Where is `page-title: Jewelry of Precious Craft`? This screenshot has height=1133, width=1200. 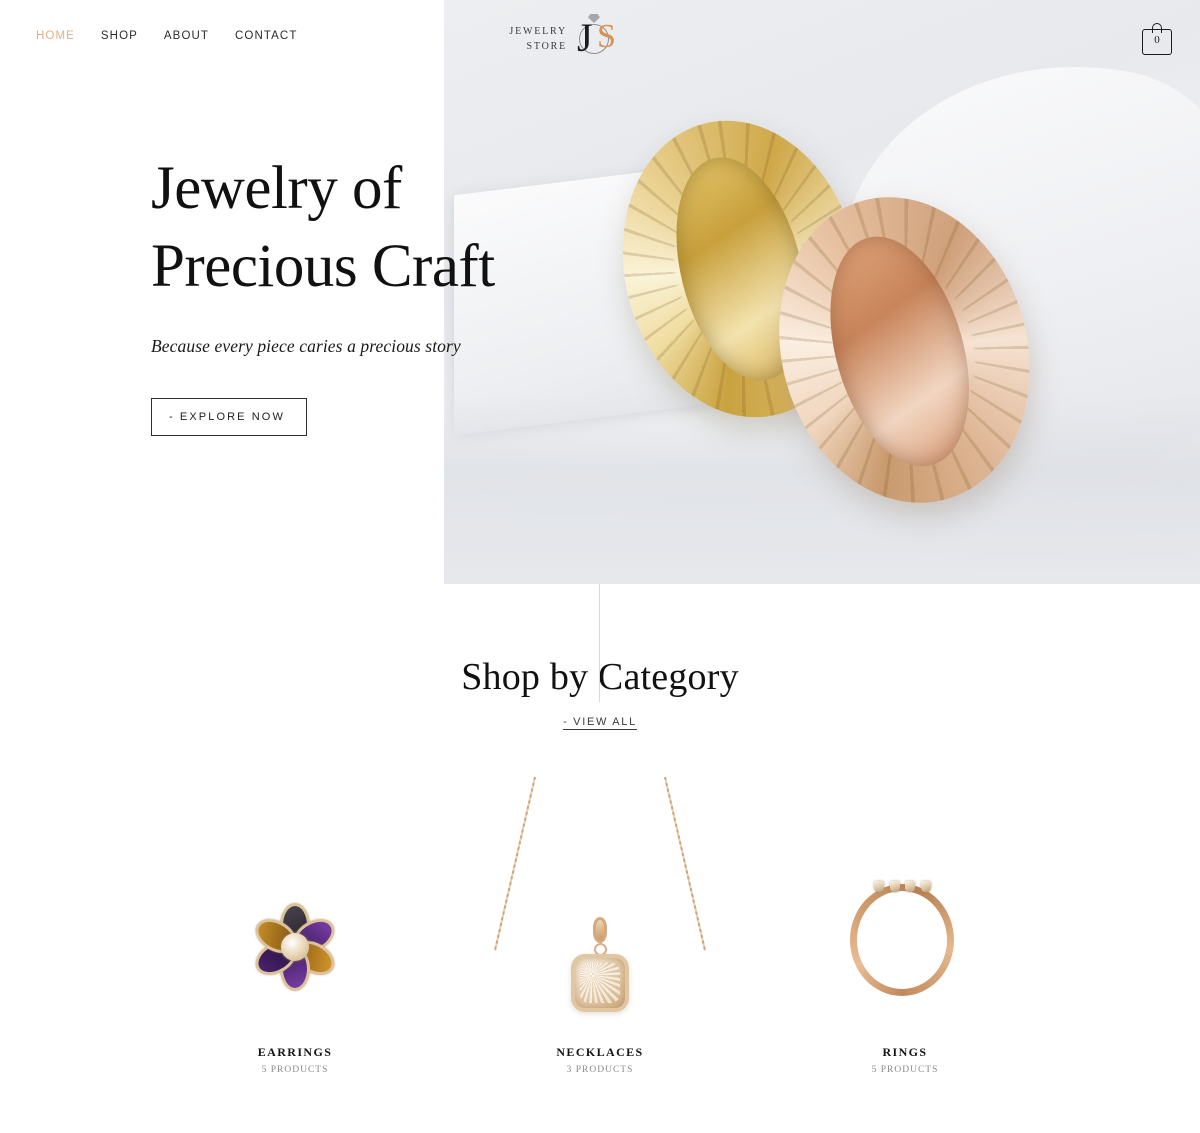
page-title: Jewelry of Precious Craft is located at coordinates (361, 228).